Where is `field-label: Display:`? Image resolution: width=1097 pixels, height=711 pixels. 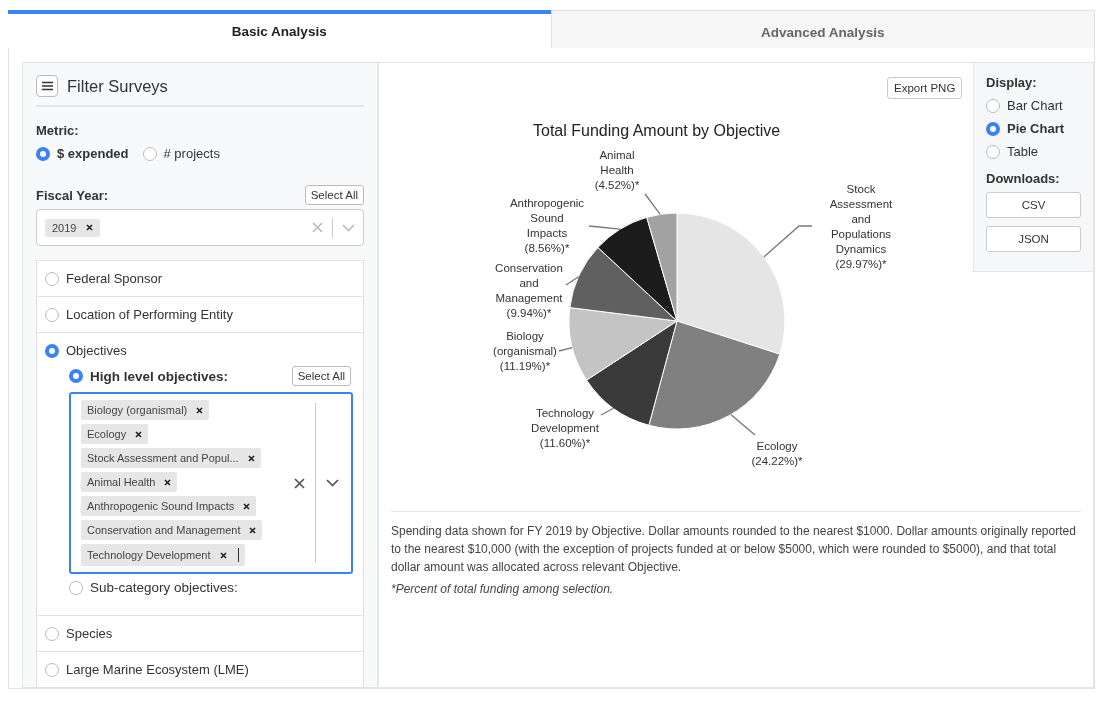 field-label: Display: is located at coordinates (1012, 82).